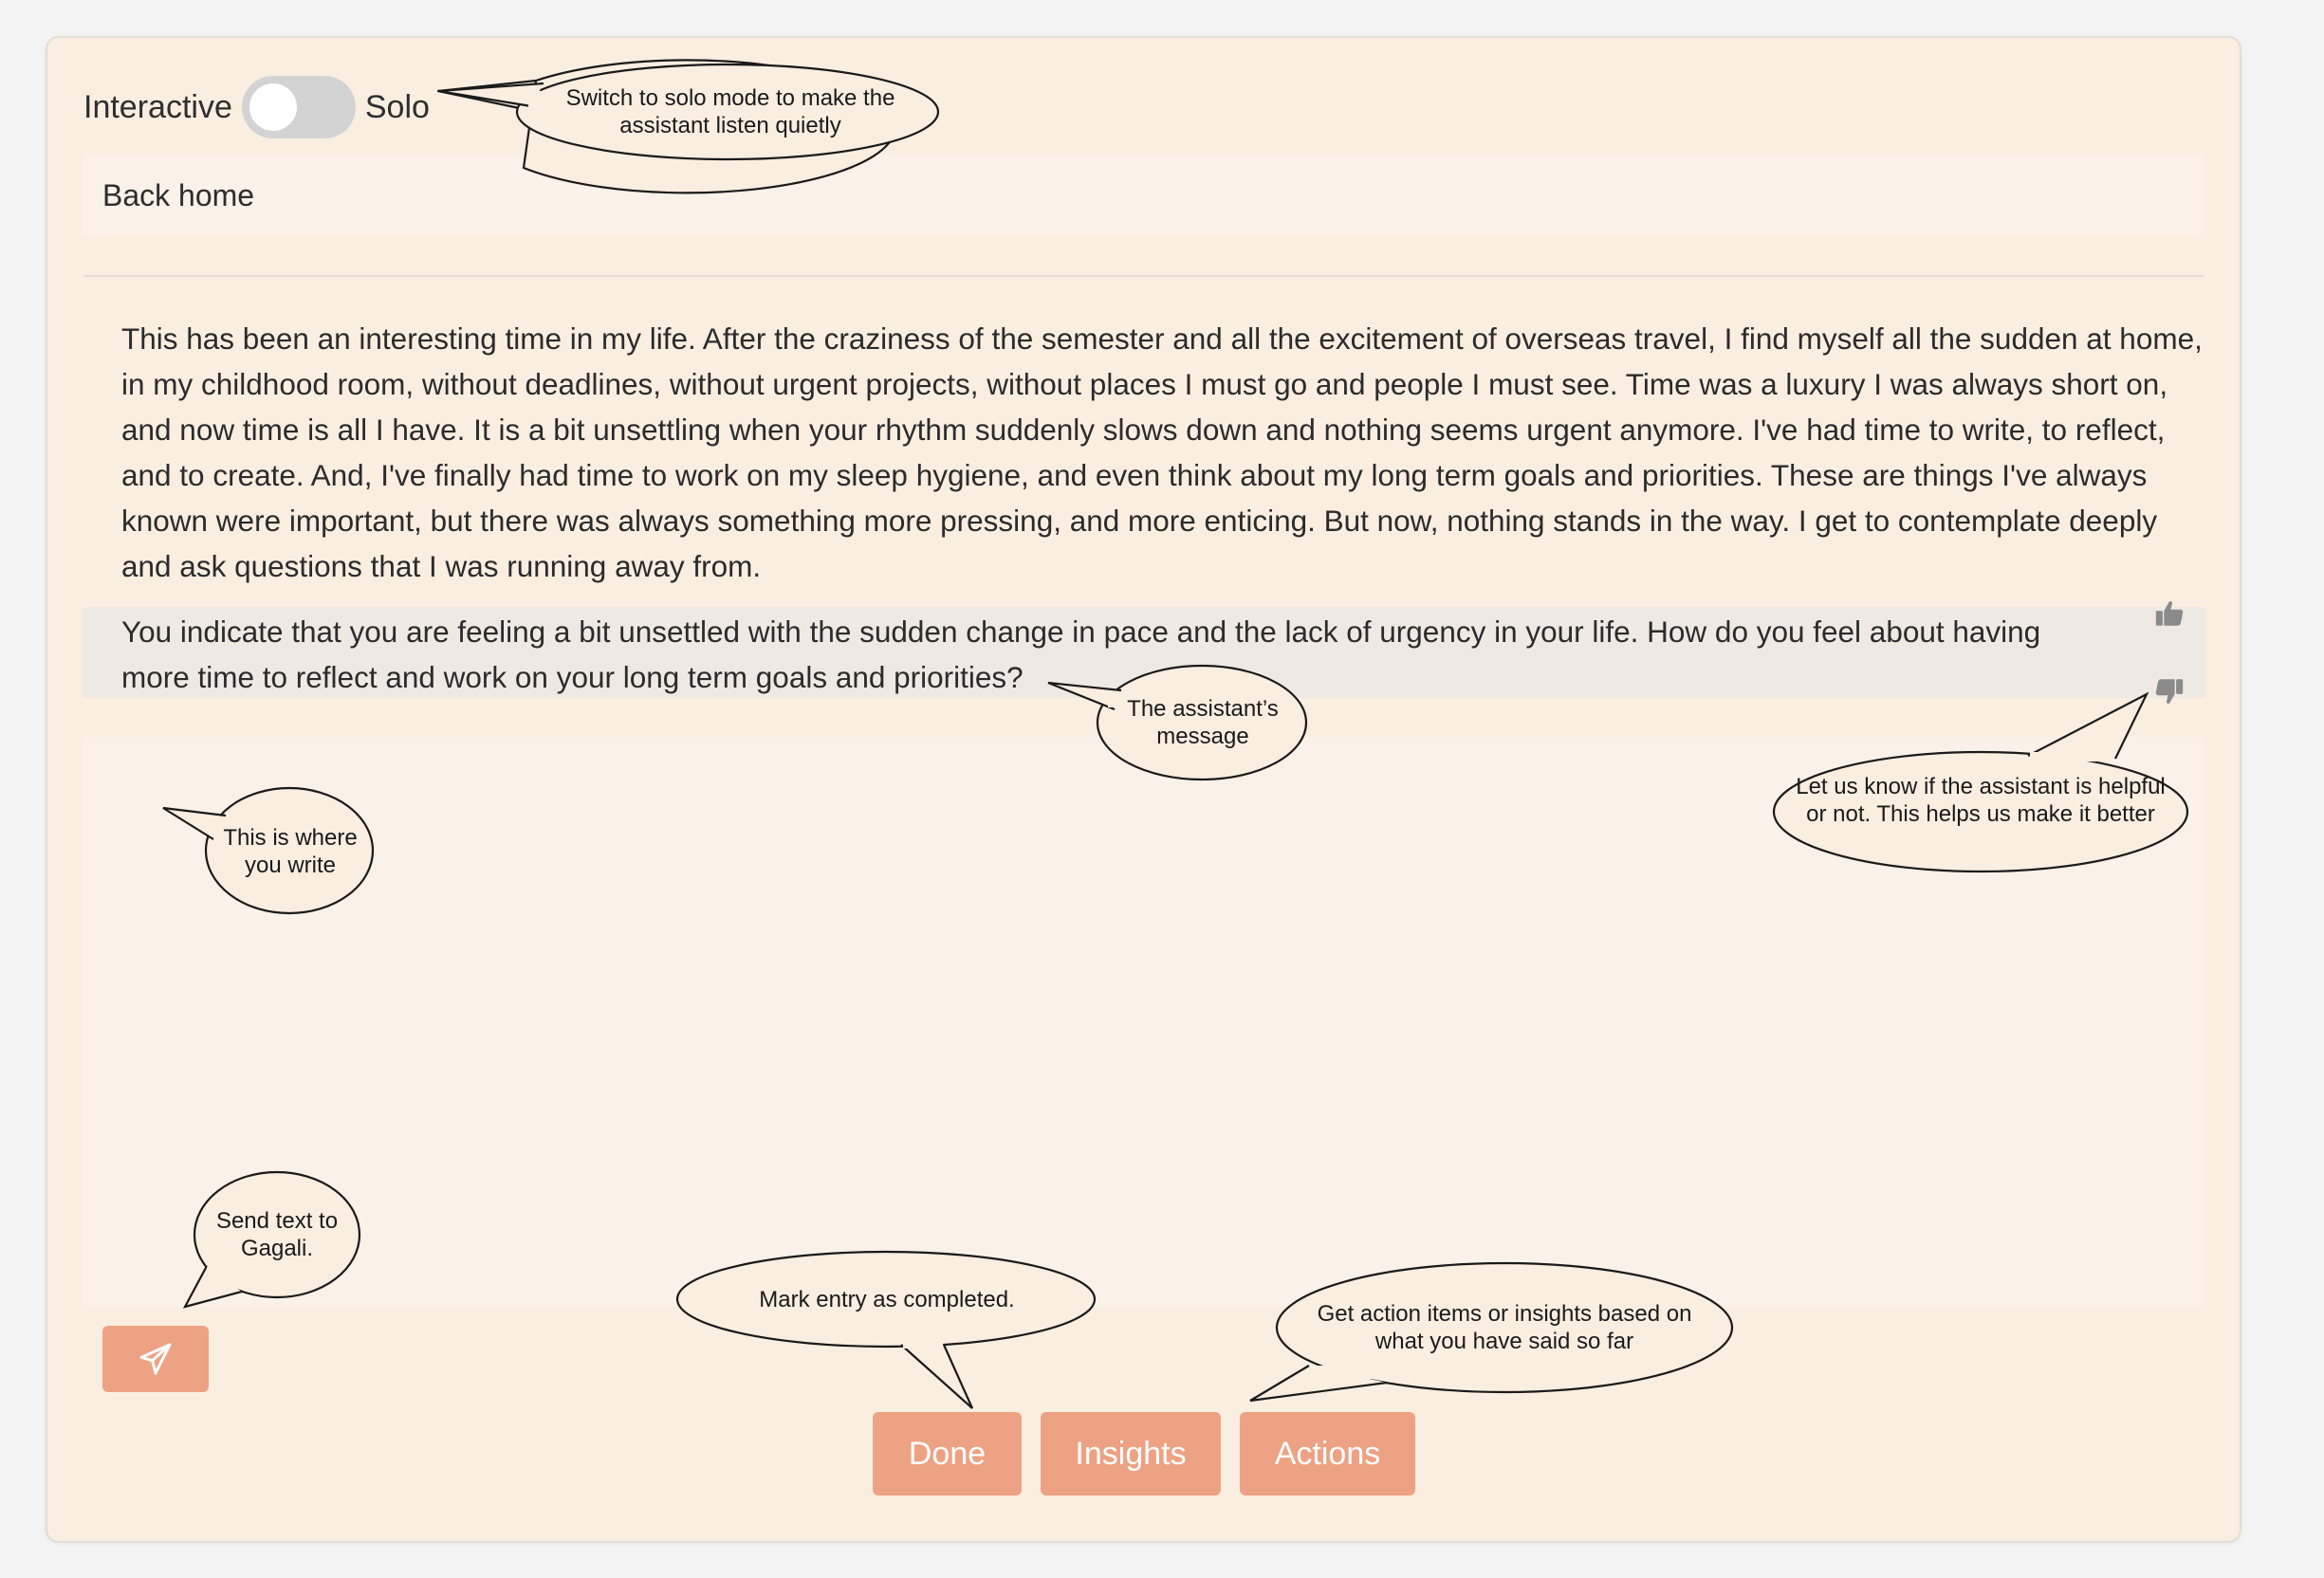 This screenshot has height=1578, width=2324. I want to click on entry-title-field: Back home, so click(1144, 195).